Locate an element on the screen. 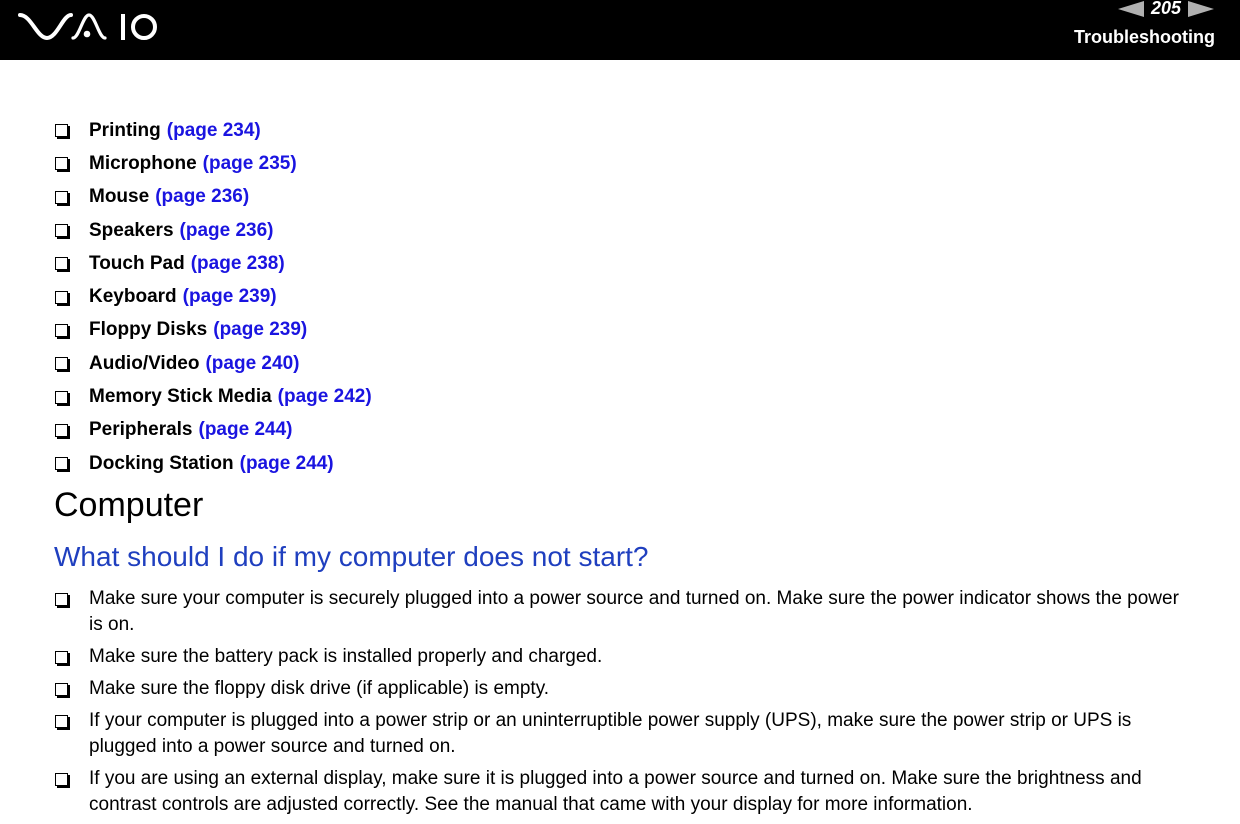 The image size is (1240, 824). page-number: 205 is located at coordinates (1165, 9).